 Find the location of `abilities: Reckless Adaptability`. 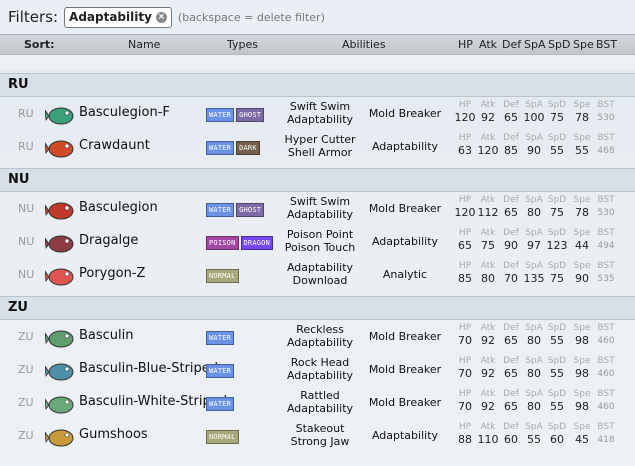

abilities: Reckless Adaptability is located at coordinates (320, 336).